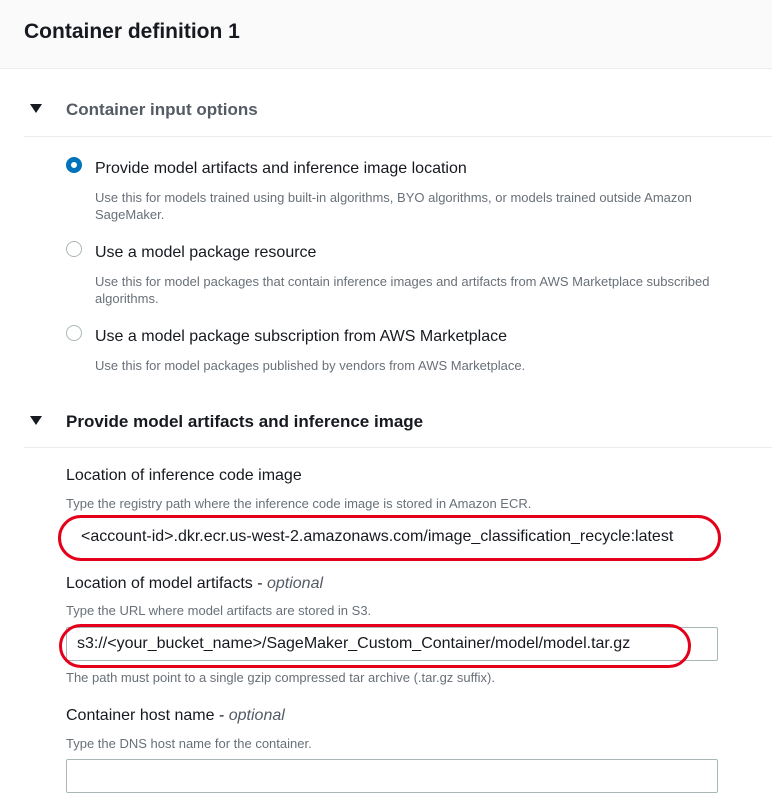 This screenshot has height=802, width=772. What do you see at coordinates (147, 715) in the screenshot?
I see `label-host-name-text: Container host name -` at bounding box center [147, 715].